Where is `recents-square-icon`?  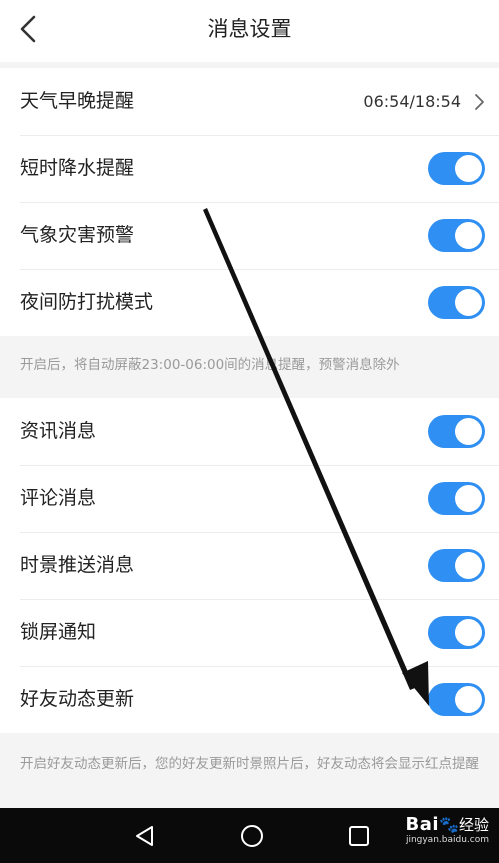
recents-square-icon is located at coordinates (359, 836).